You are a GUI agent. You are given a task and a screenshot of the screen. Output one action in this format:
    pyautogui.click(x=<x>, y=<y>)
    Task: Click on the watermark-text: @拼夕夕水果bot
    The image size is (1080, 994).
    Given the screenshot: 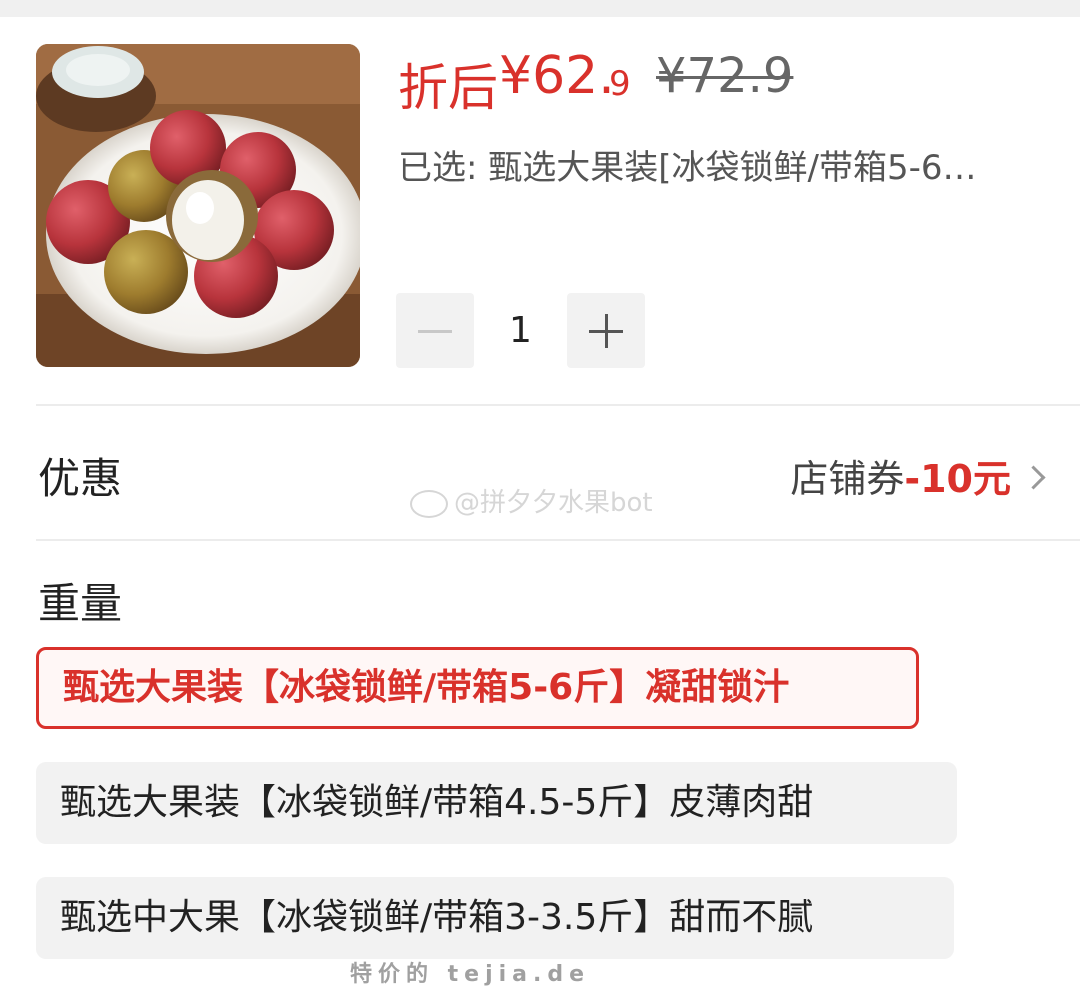 What is the action you would take?
    pyautogui.click(x=553, y=503)
    